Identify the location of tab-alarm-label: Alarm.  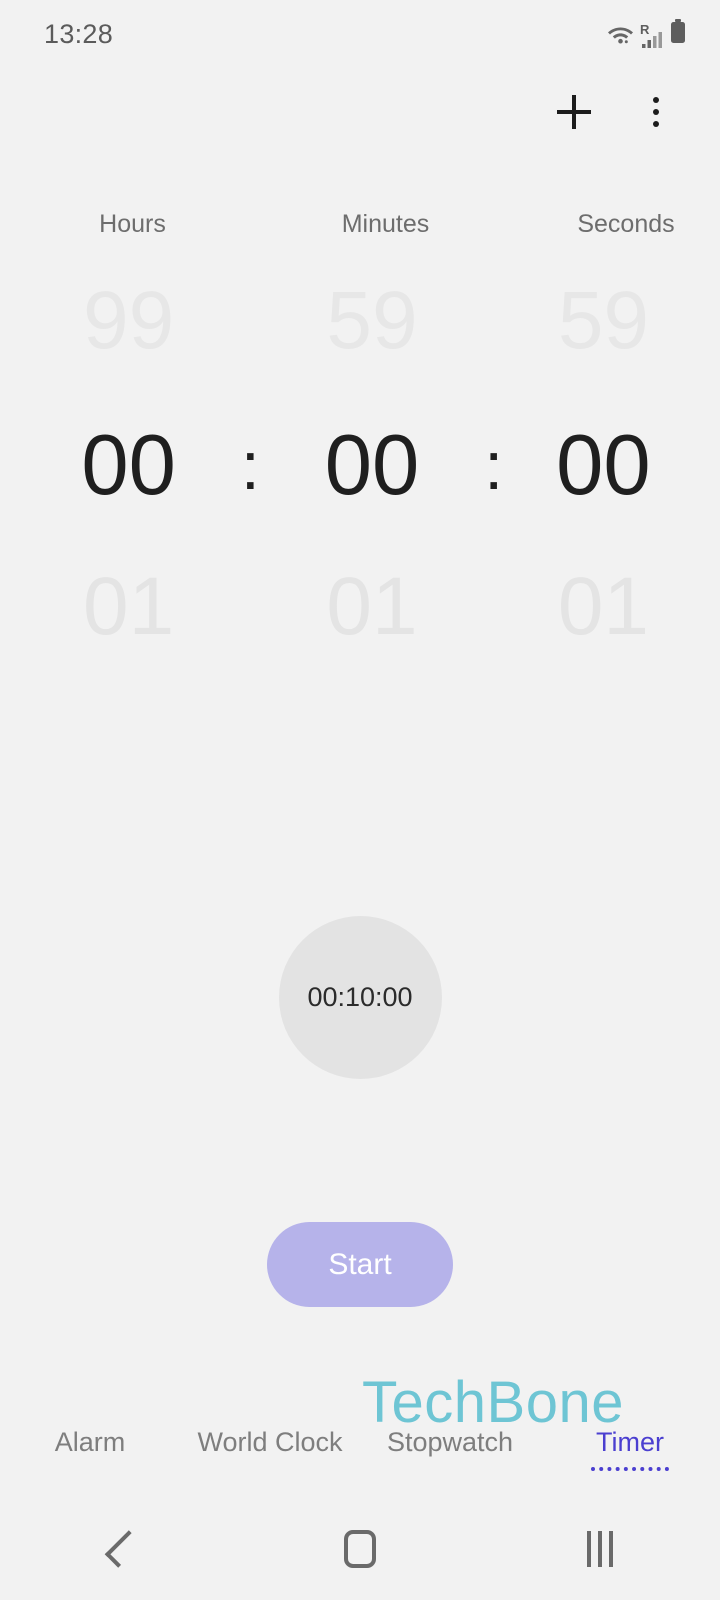
(90, 1441).